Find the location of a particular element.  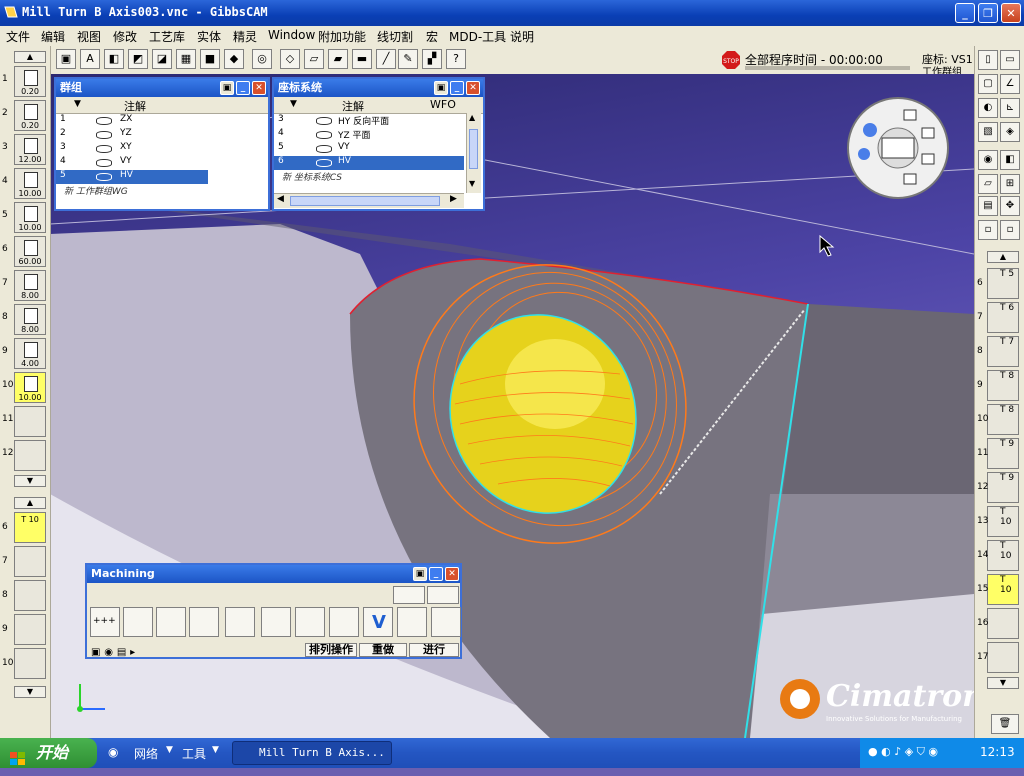

plane-icon: ▱ is located at coordinates (988, 184).